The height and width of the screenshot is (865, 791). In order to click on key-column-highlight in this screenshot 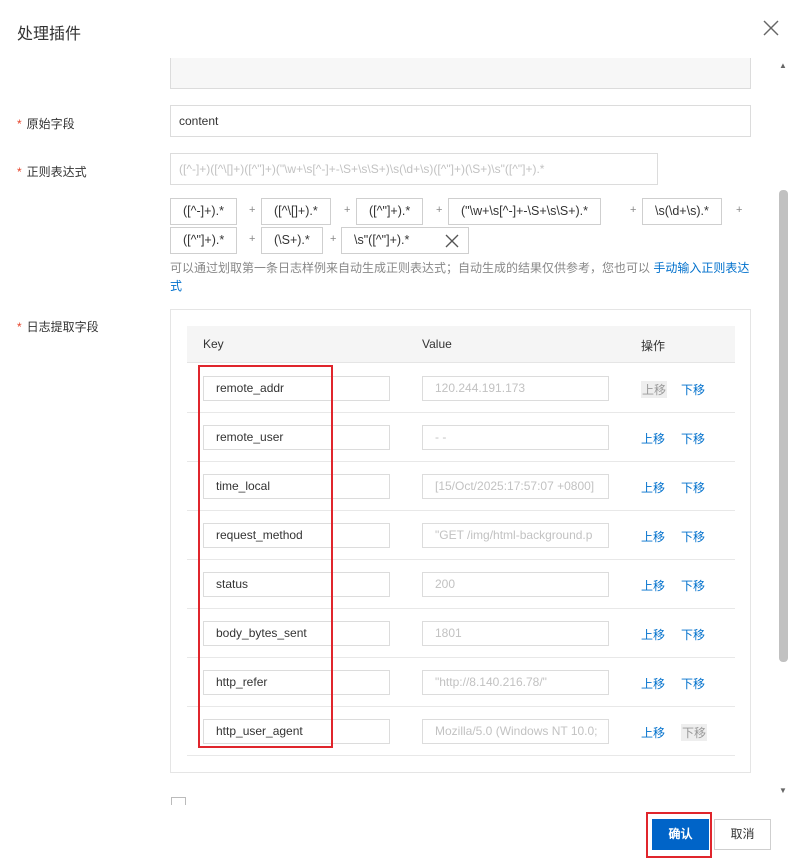, I will do `click(265, 556)`.